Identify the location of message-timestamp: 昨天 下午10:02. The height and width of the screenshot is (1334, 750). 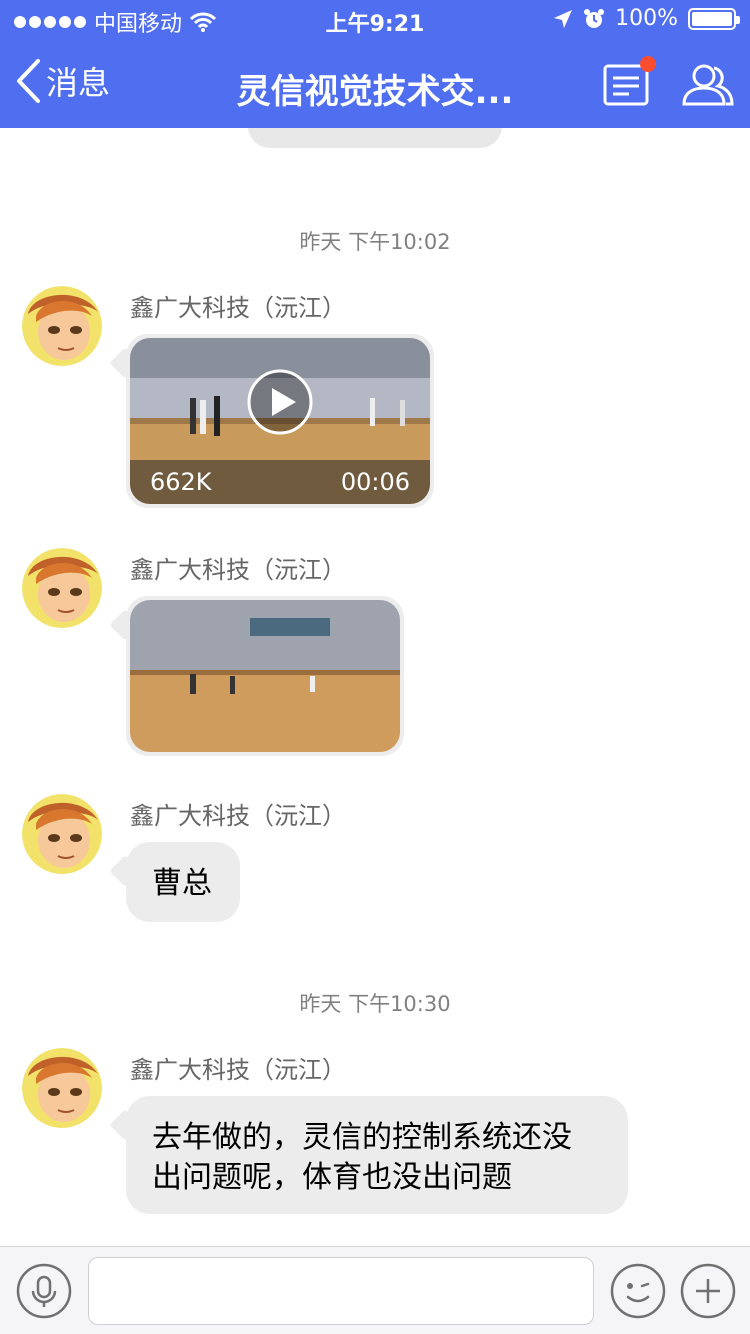
(375, 242).